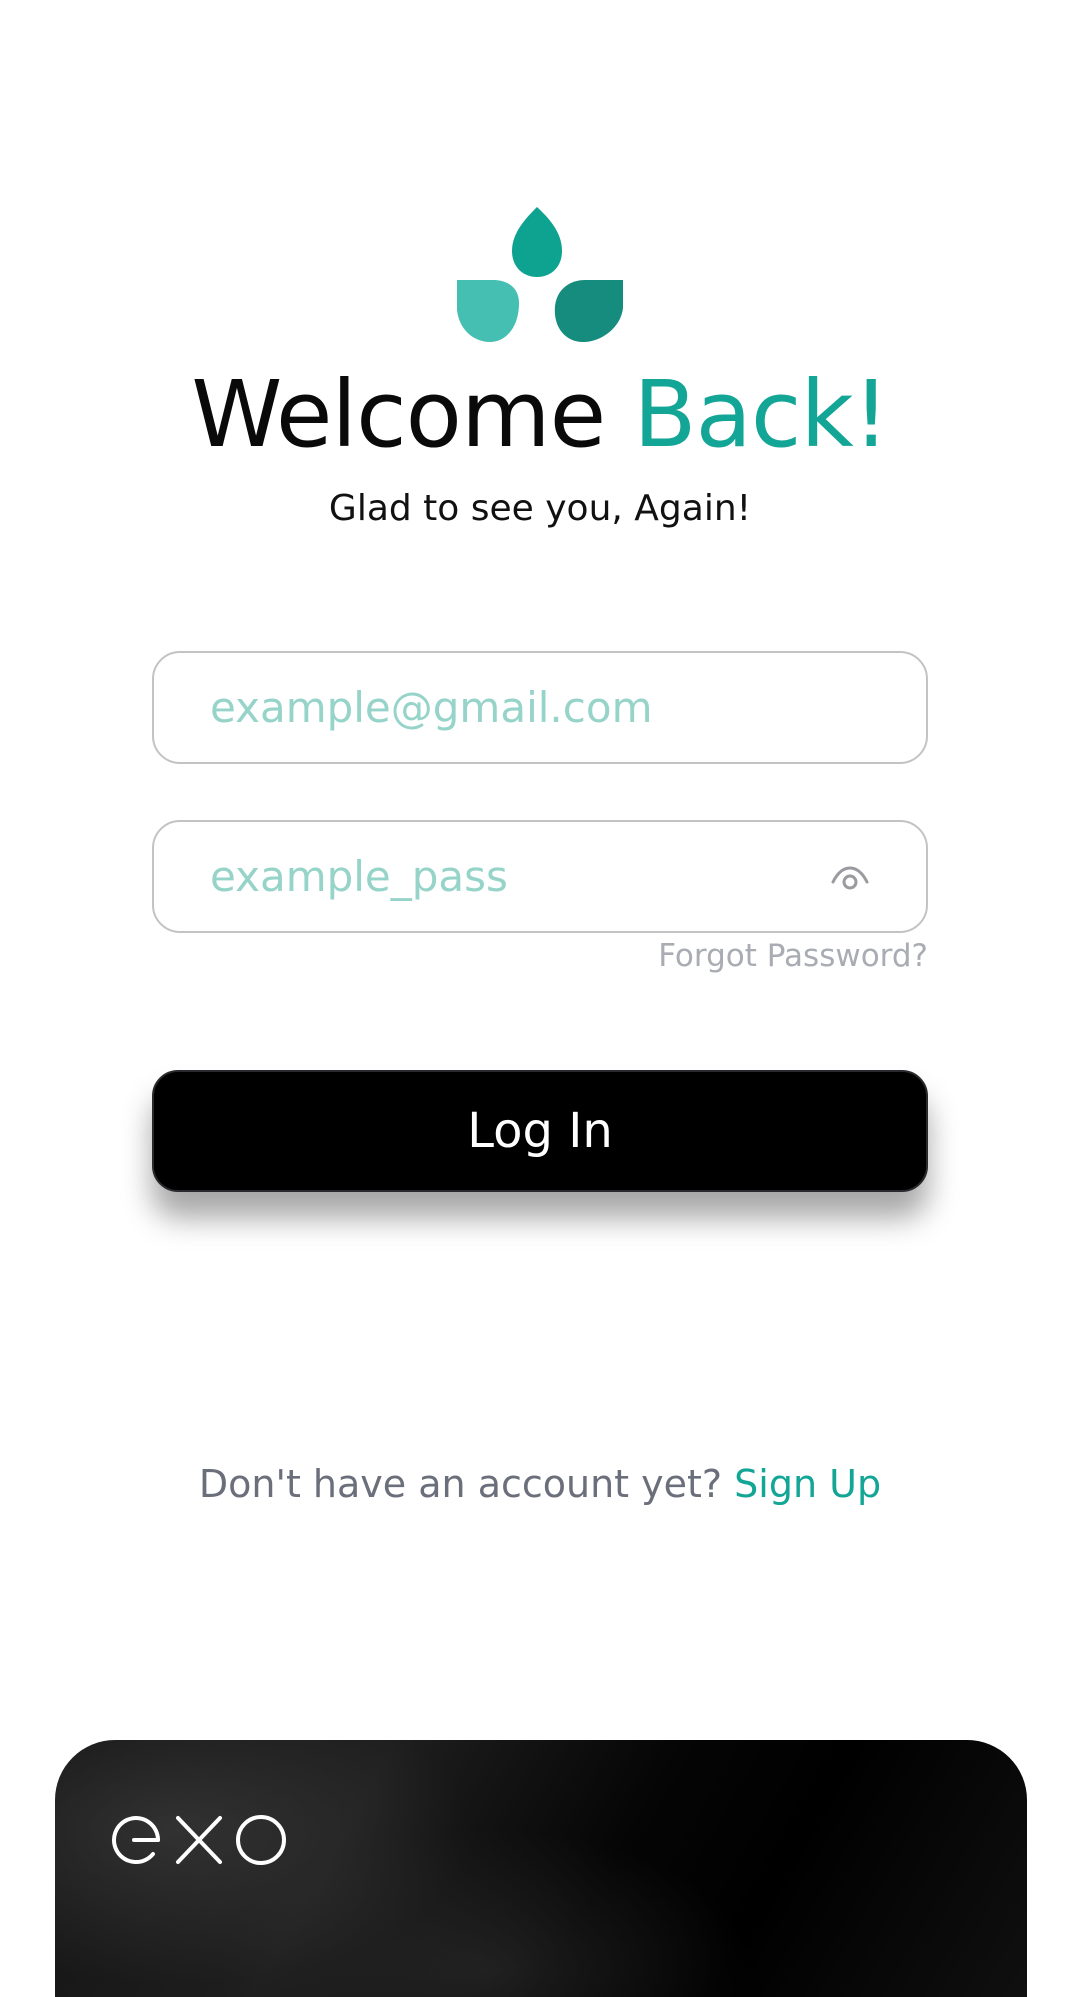 Image resolution: width=1080 pixels, height=1997 pixels. Describe the element at coordinates (540, 274) in the screenshot. I see `leaves-logo-icon` at that location.